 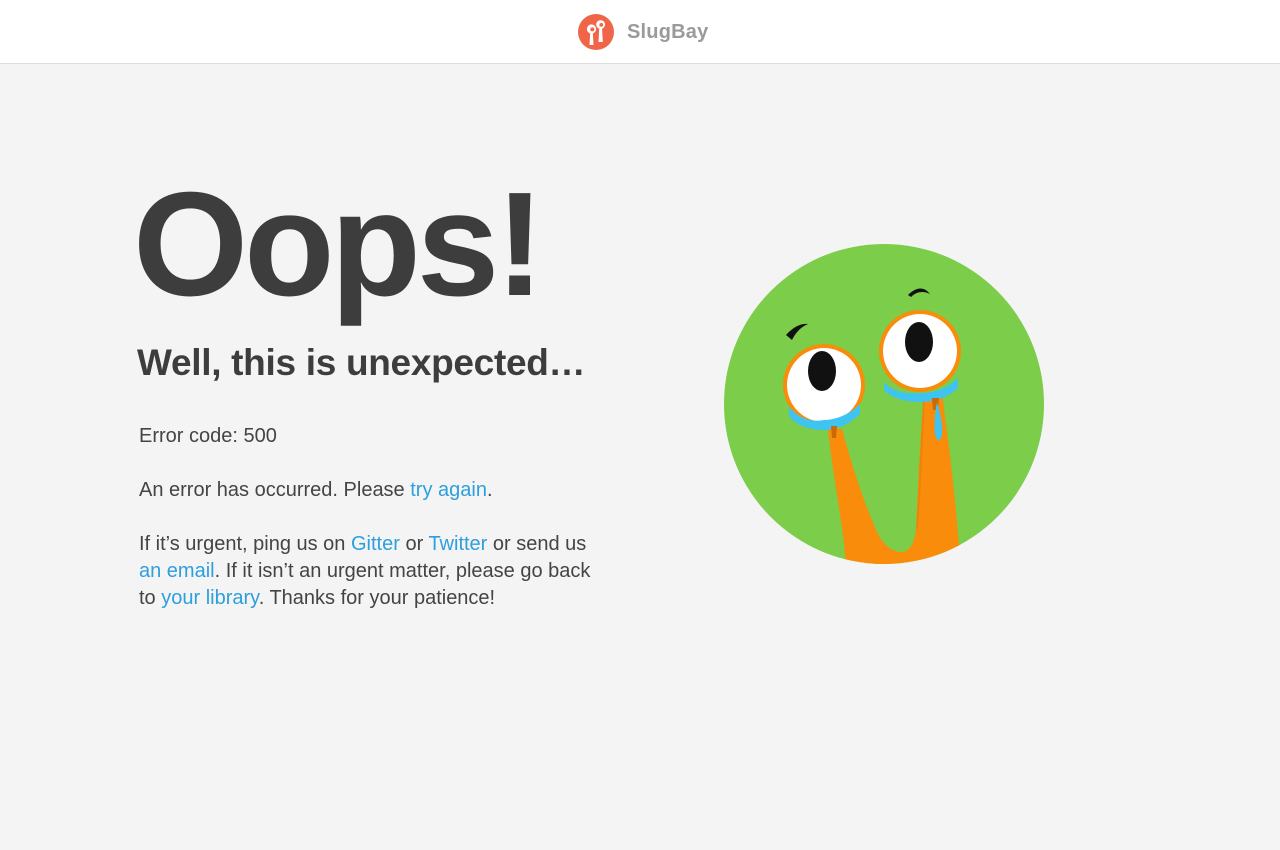 I want to click on urgent-text-3: or send us, so click(x=537, y=544).